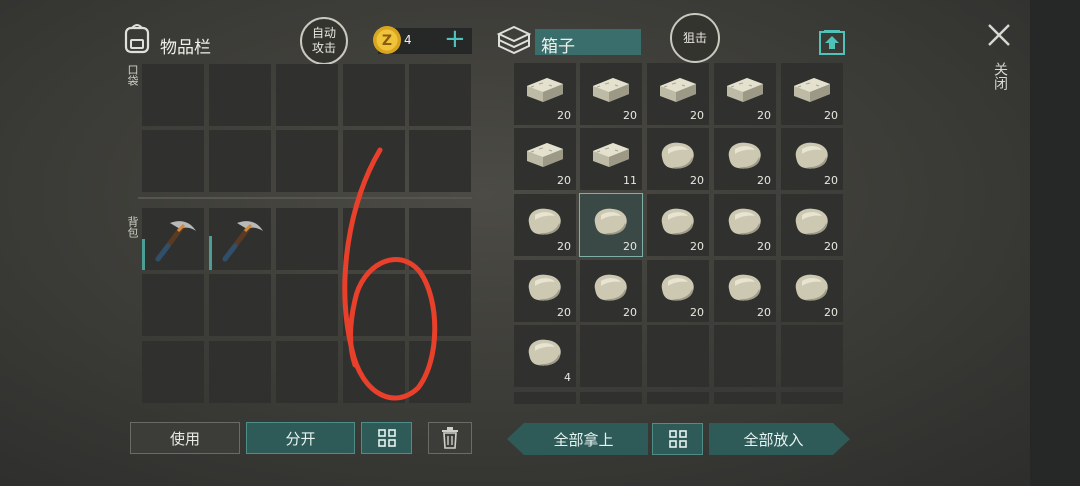  I want to click on backpack-label: 背包, so click(132, 227).